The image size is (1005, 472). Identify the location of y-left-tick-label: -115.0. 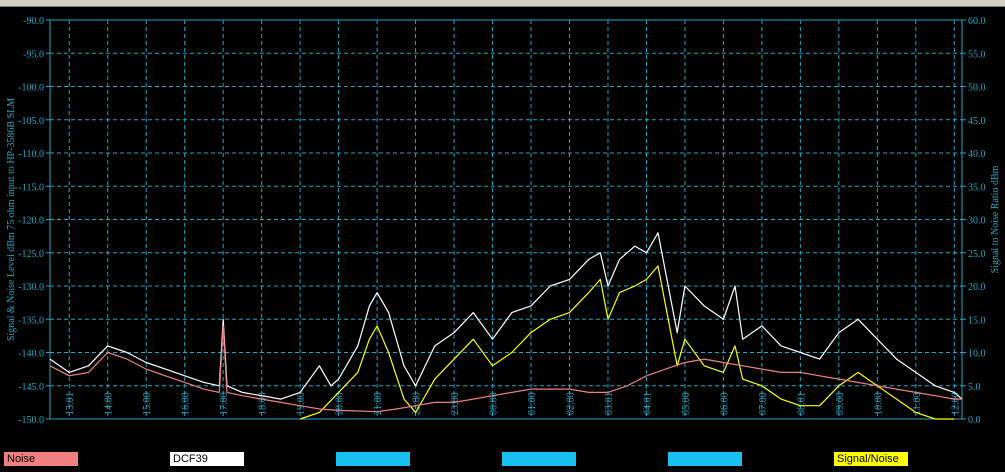
(31, 187).